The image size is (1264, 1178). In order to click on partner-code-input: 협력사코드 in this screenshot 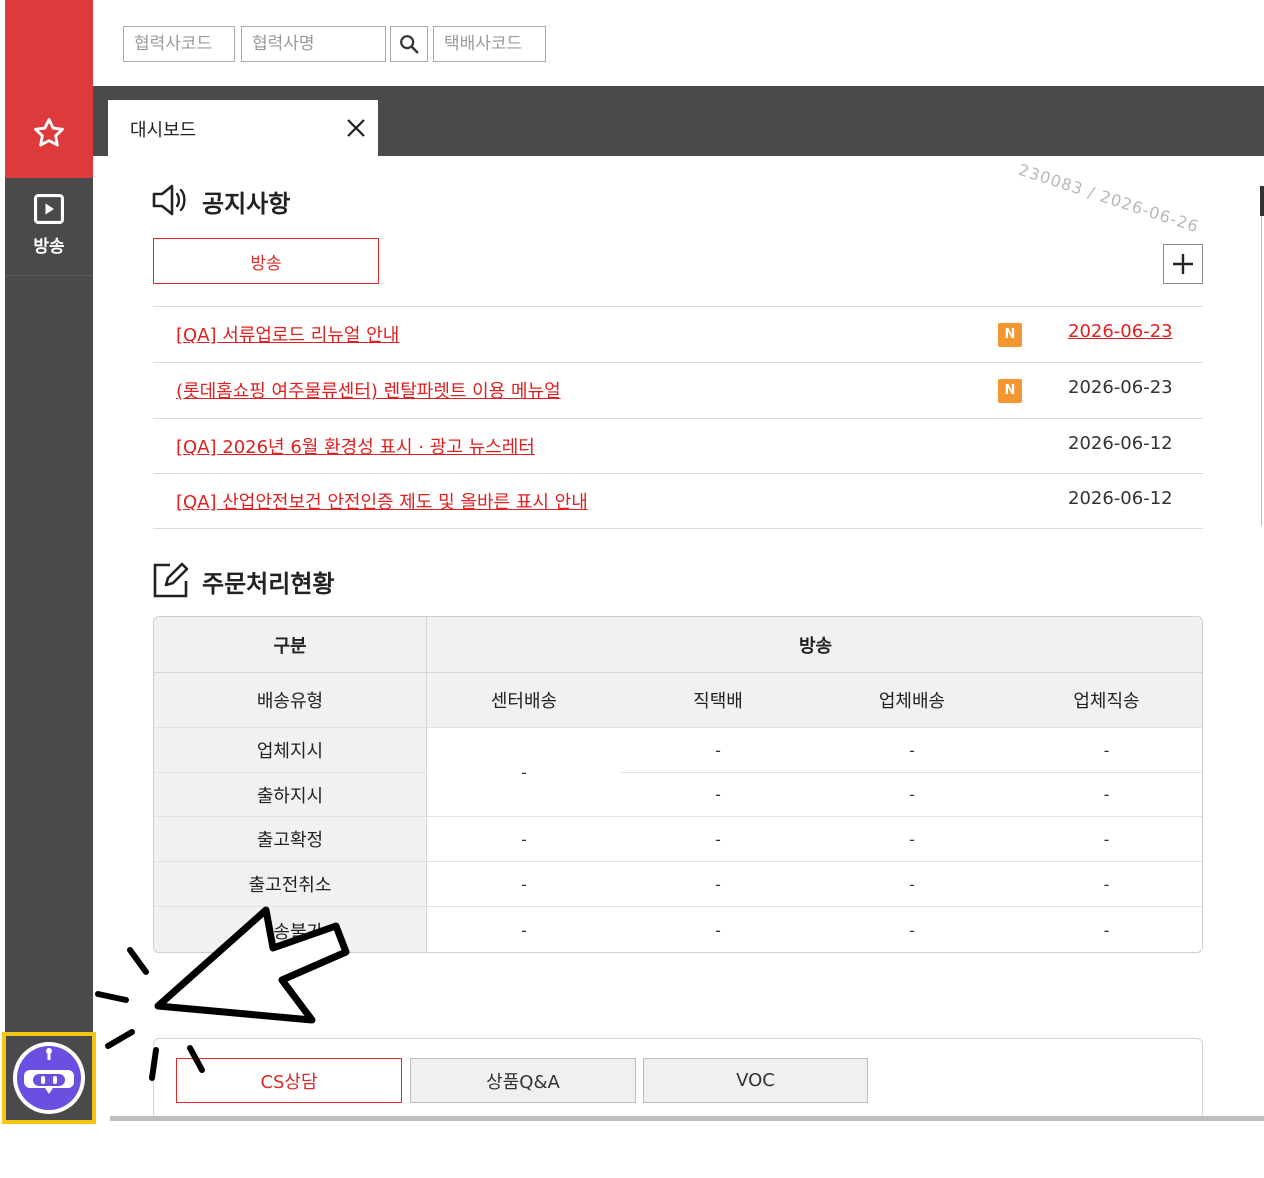, I will do `click(179, 44)`.